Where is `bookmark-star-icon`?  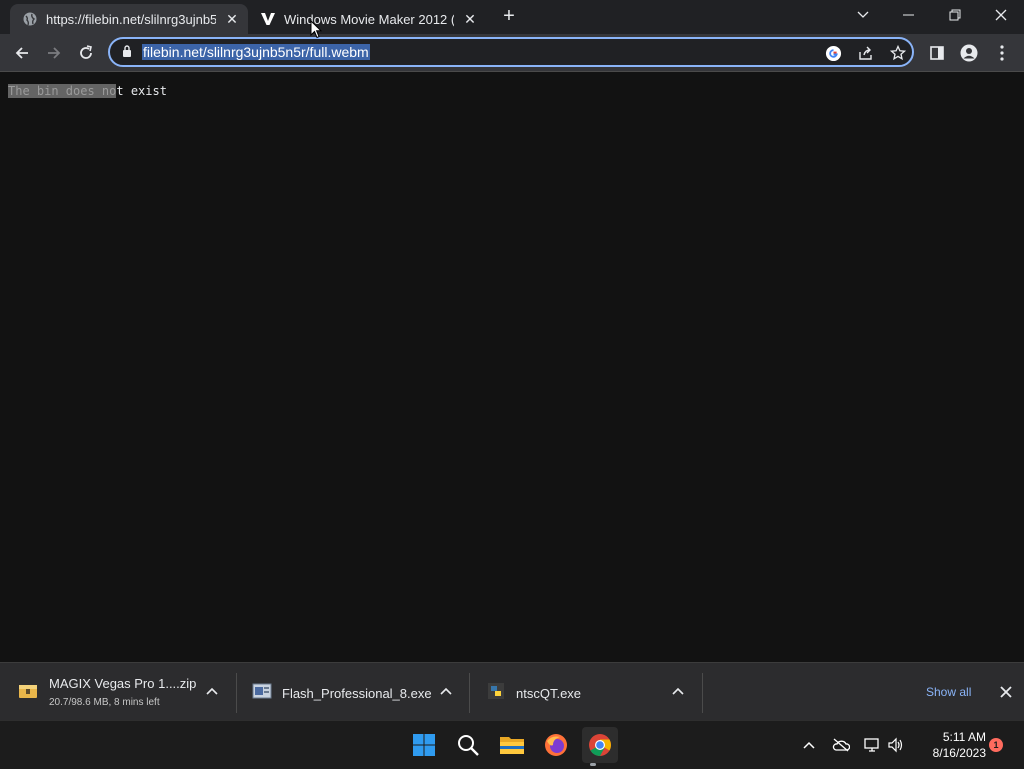
bookmark-star-icon is located at coordinates (898, 53).